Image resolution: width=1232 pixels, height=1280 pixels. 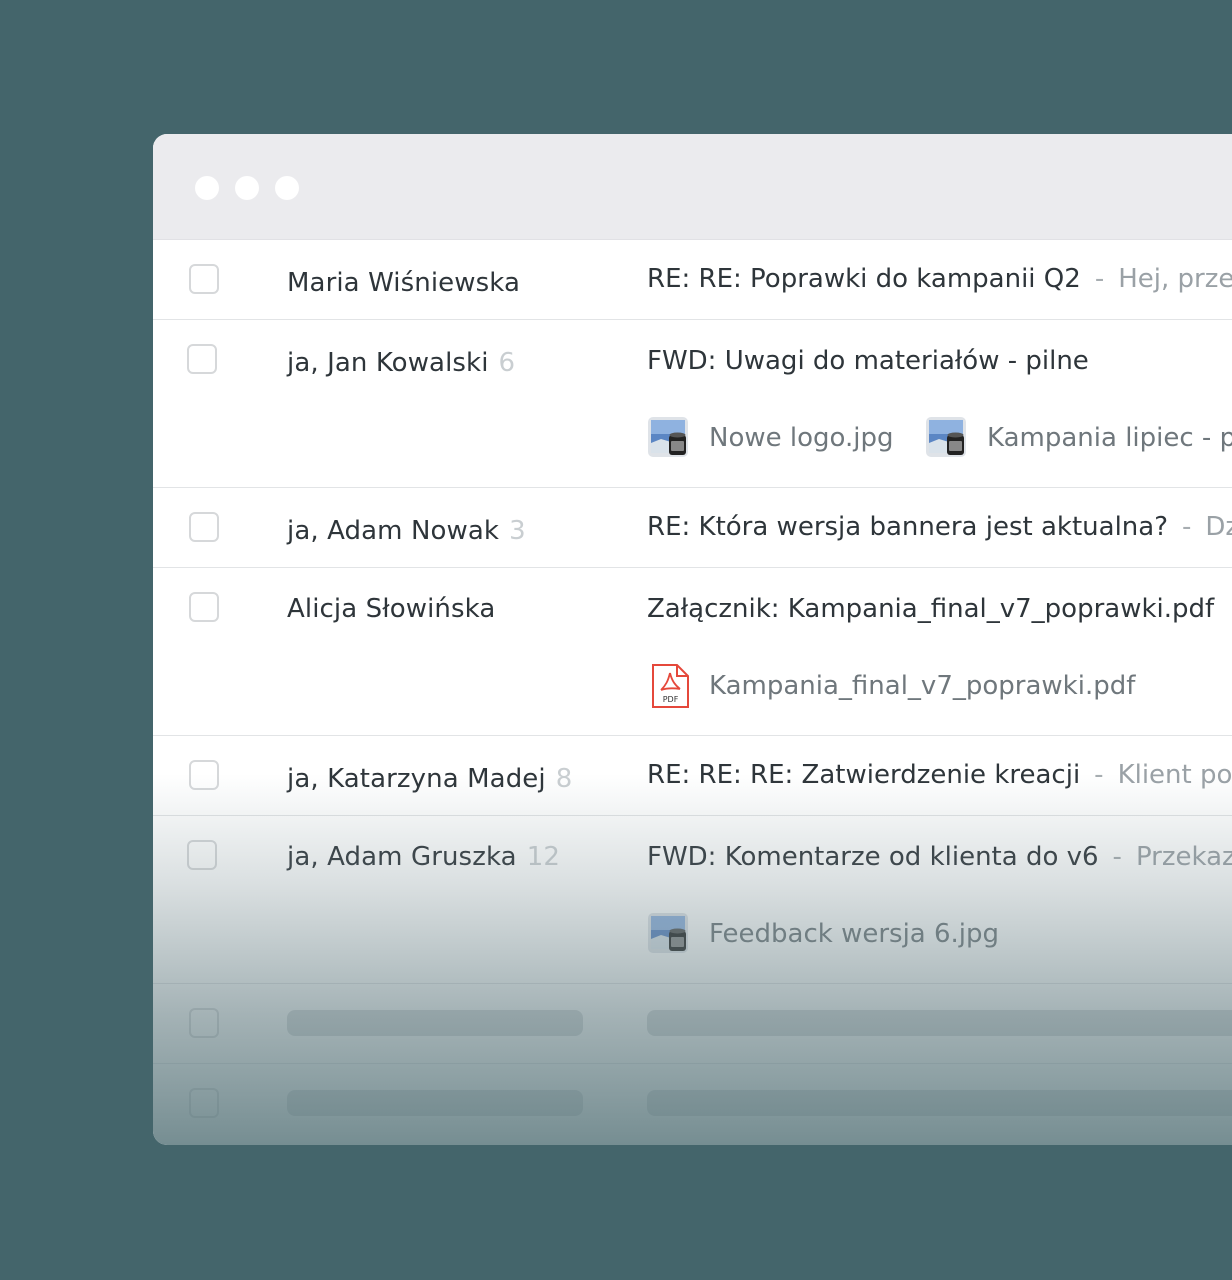 What do you see at coordinates (864, 279) in the screenshot?
I see `email-subject: RE: RE: Poprawki do kampanii Q2` at bounding box center [864, 279].